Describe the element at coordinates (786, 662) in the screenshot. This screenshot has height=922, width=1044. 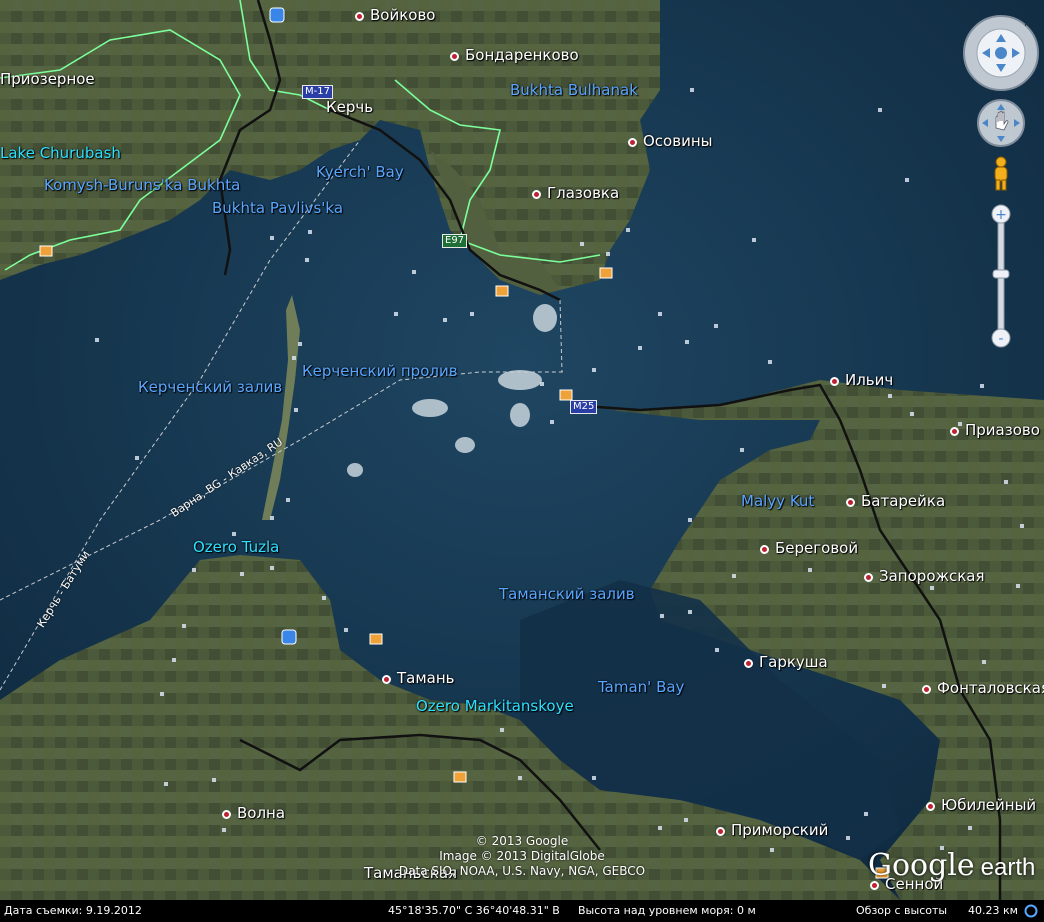
I see `town-label-garkusha: Гаркуша` at that location.